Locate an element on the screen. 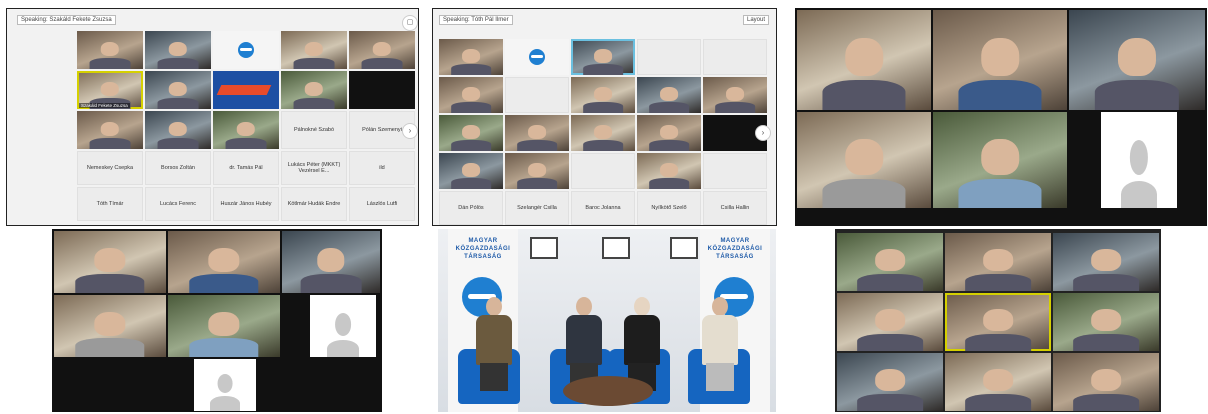 This screenshot has height=414, width=1208. participant-name: Szakáld Fekete Zsuzsa is located at coordinates (104, 105).